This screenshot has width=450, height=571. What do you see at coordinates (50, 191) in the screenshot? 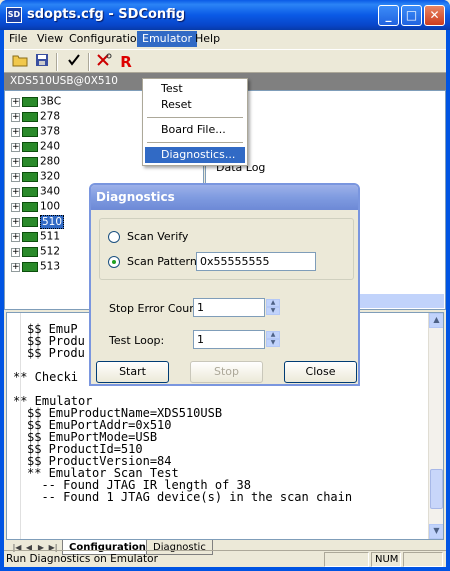
I see `tree-item-label: 340` at bounding box center [50, 191].